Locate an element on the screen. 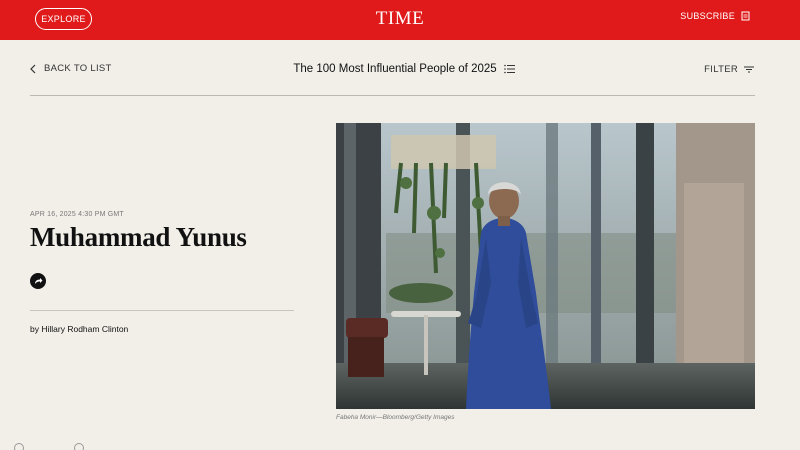 This screenshot has height=450, width=800. share-icon is located at coordinates (39, 281).